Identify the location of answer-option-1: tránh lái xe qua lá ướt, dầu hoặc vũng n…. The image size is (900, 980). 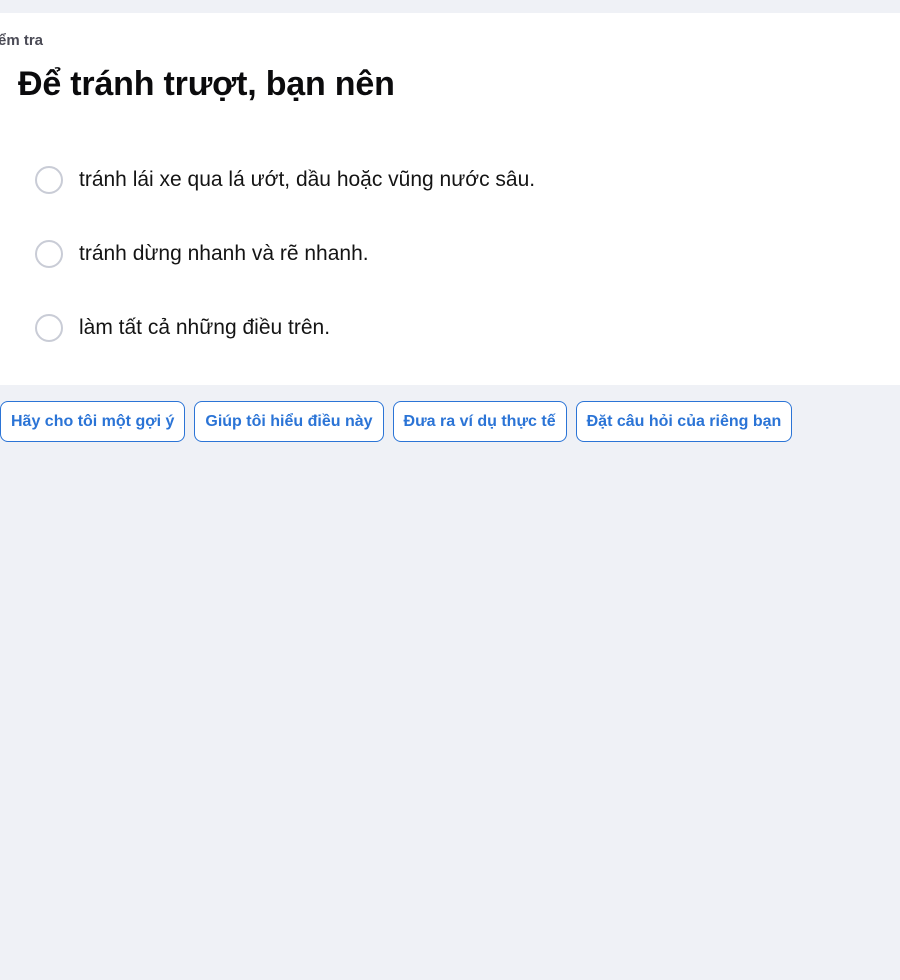
(285, 180).